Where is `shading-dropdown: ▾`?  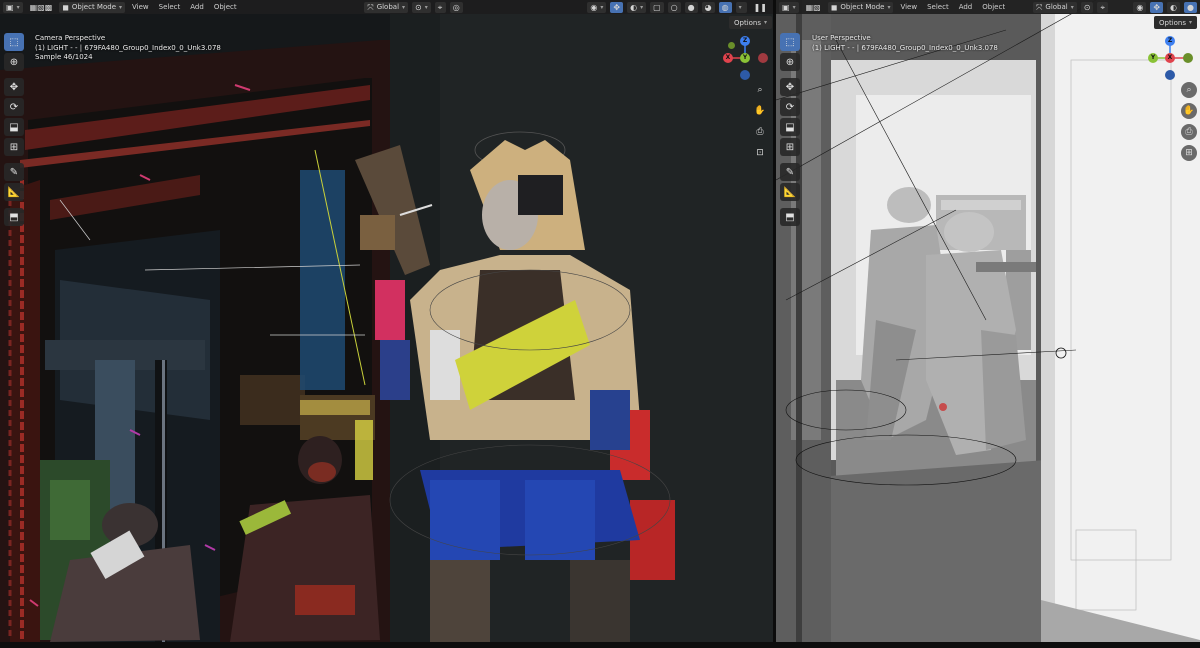
shading-dropdown: ▾ is located at coordinates (741, 7).